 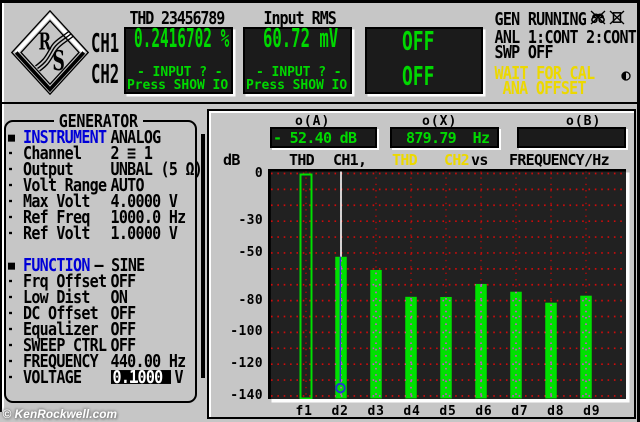 I want to click on thd-panel: 0.2416702 % - INPUT ? - Press SHOW IO, so click(x=178, y=59).